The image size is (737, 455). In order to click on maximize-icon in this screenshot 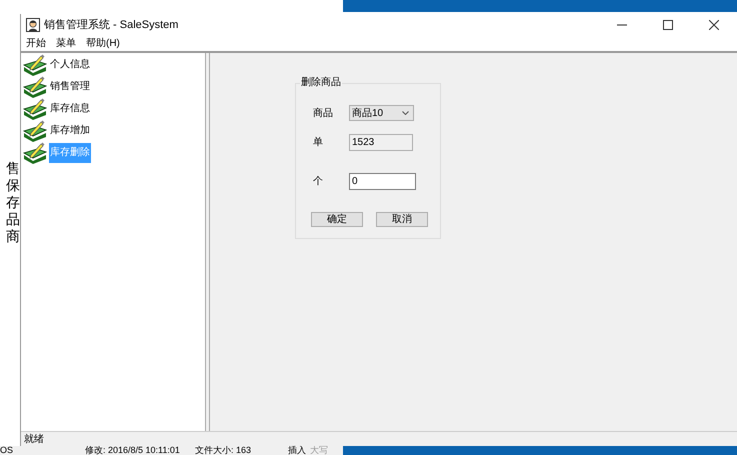, I will do `click(668, 25)`.